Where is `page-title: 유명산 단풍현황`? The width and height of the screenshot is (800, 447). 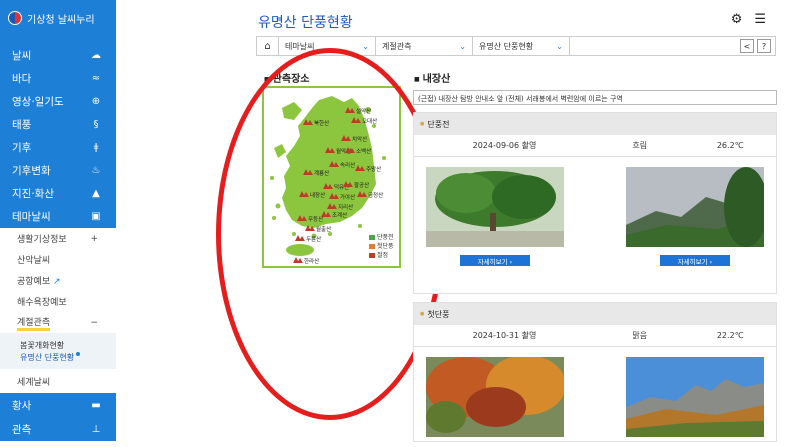
page-title: 유명산 단풍현황 is located at coordinates (305, 23).